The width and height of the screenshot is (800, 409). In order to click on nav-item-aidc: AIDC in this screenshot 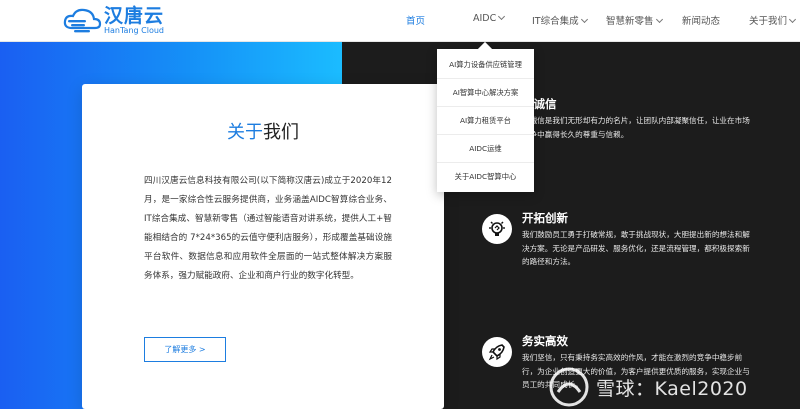, I will do `click(489, 18)`.